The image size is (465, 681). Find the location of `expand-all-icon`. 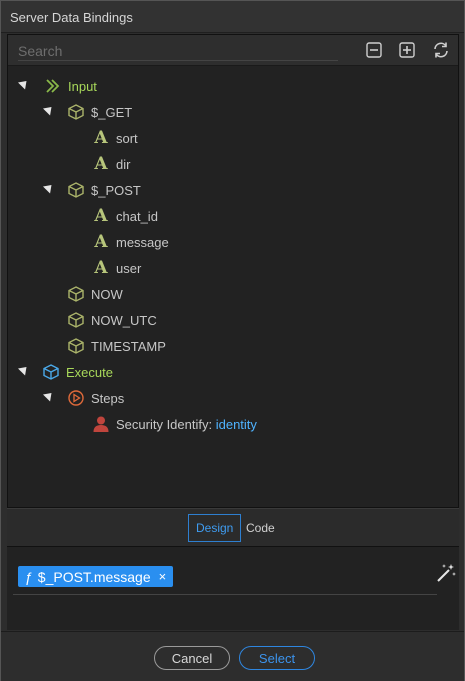

expand-all-icon is located at coordinates (407, 50).